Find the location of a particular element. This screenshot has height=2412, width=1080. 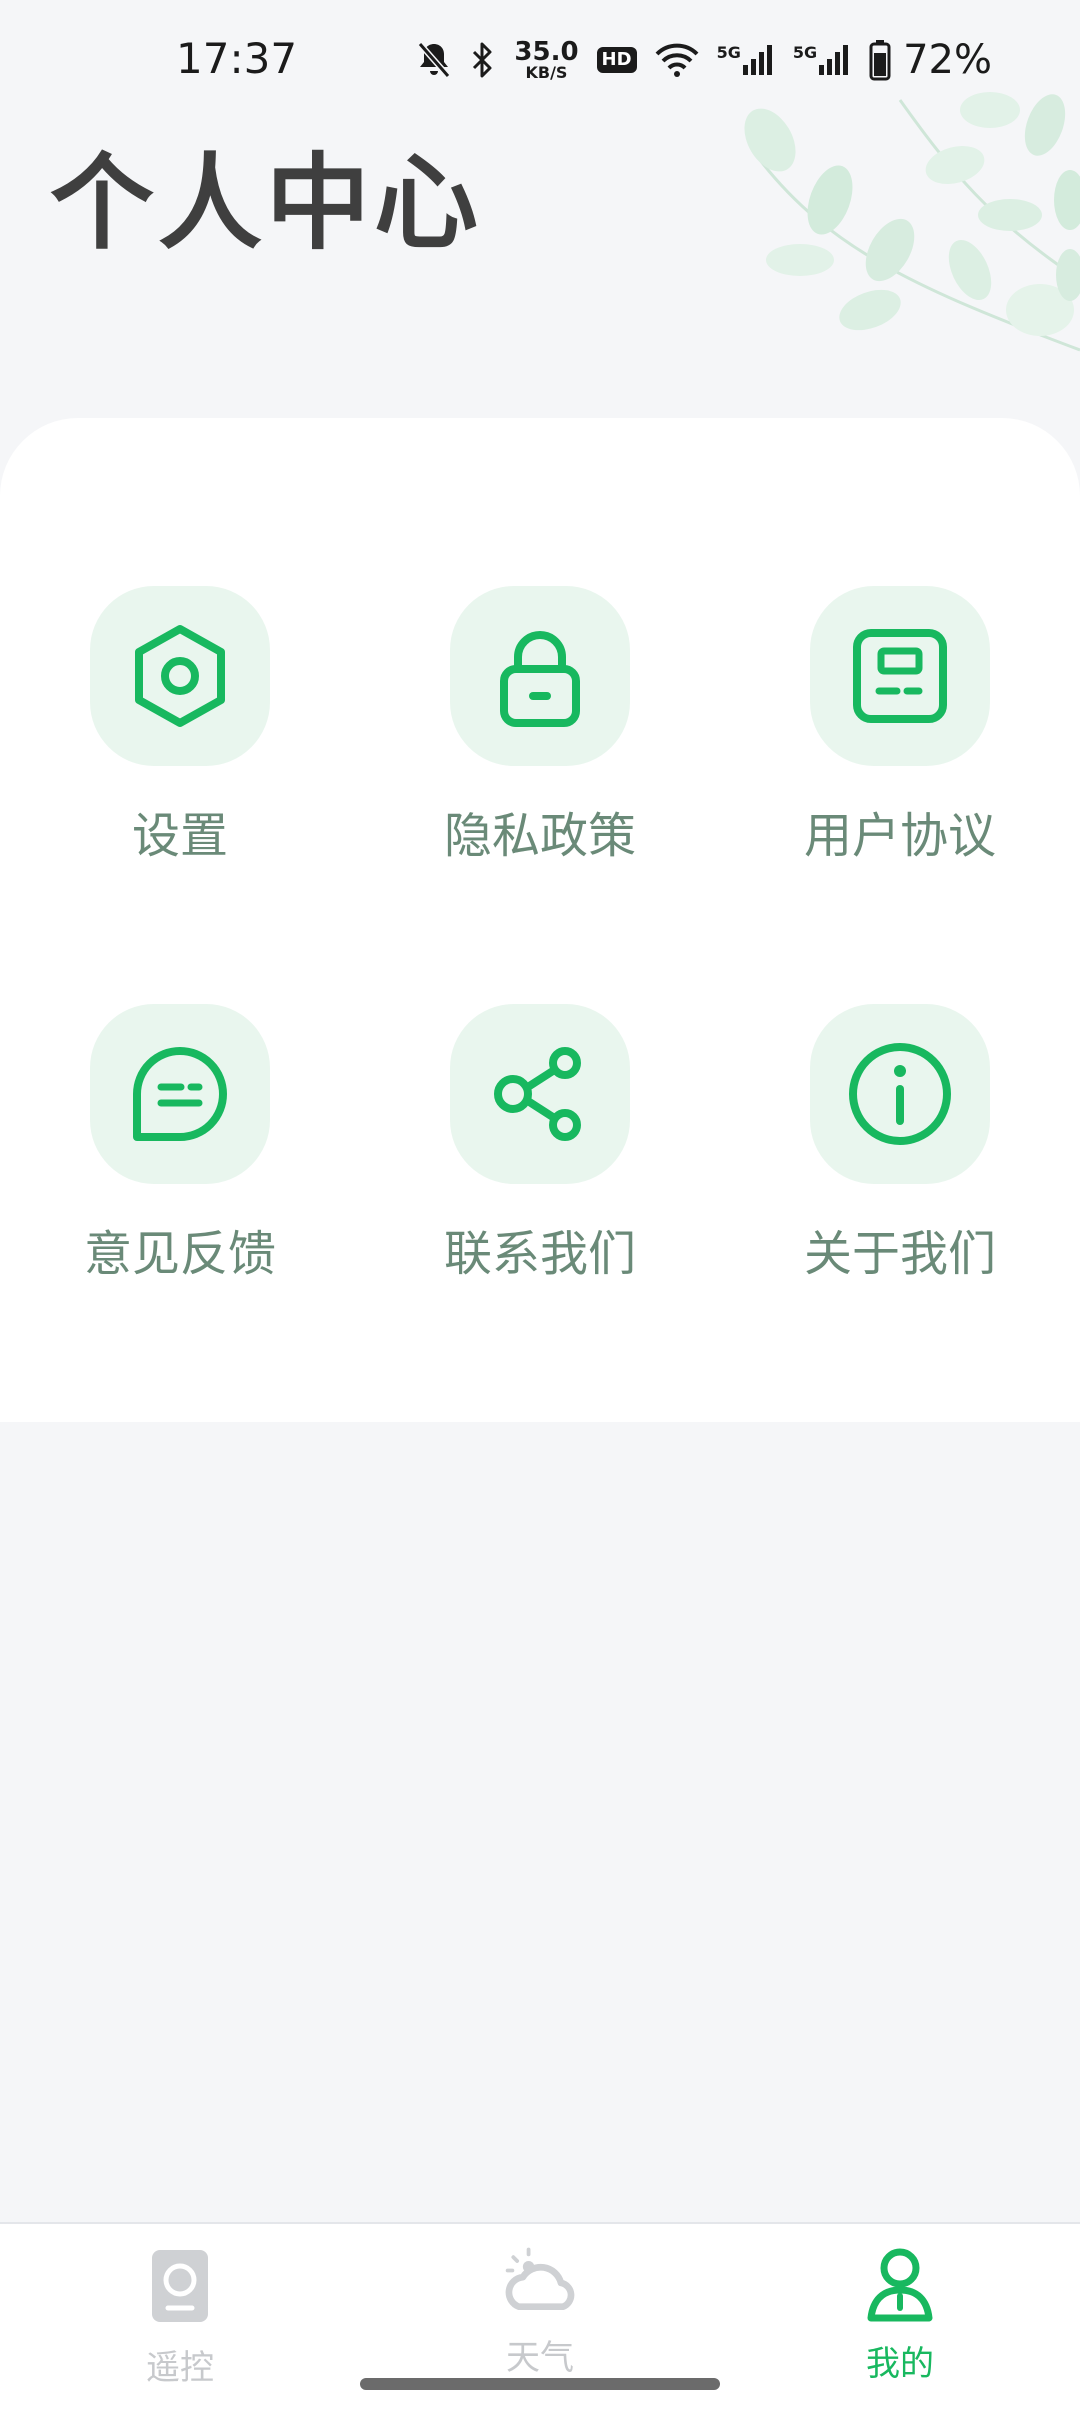

lock-icon is located at coordinates (540, 676).